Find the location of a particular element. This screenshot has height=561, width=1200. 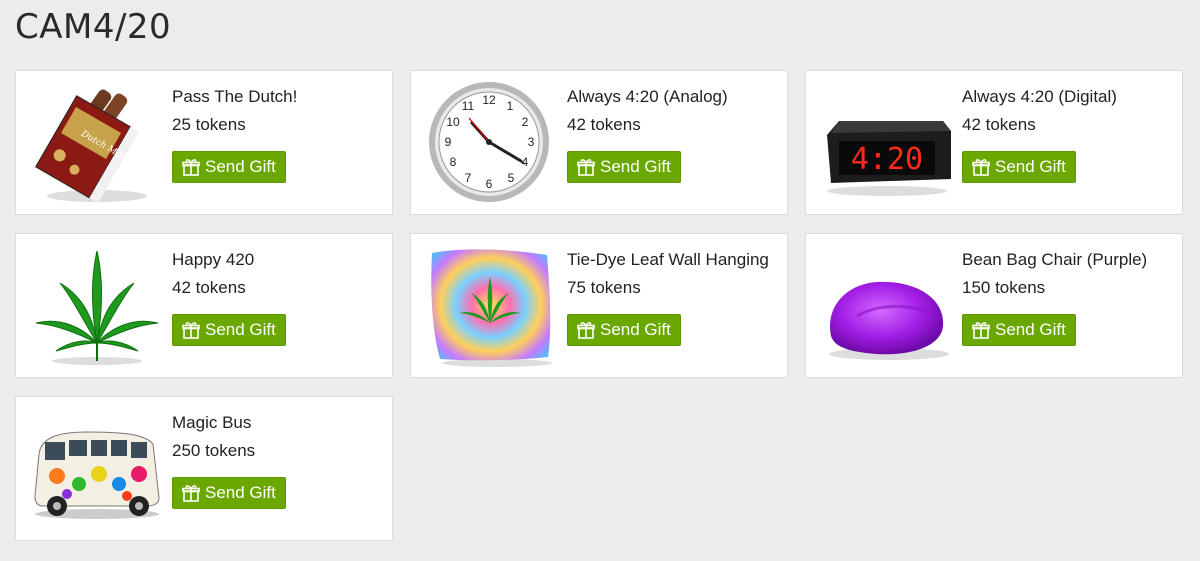

gift-name: Magic Bus is located at coordinates (212, 422).